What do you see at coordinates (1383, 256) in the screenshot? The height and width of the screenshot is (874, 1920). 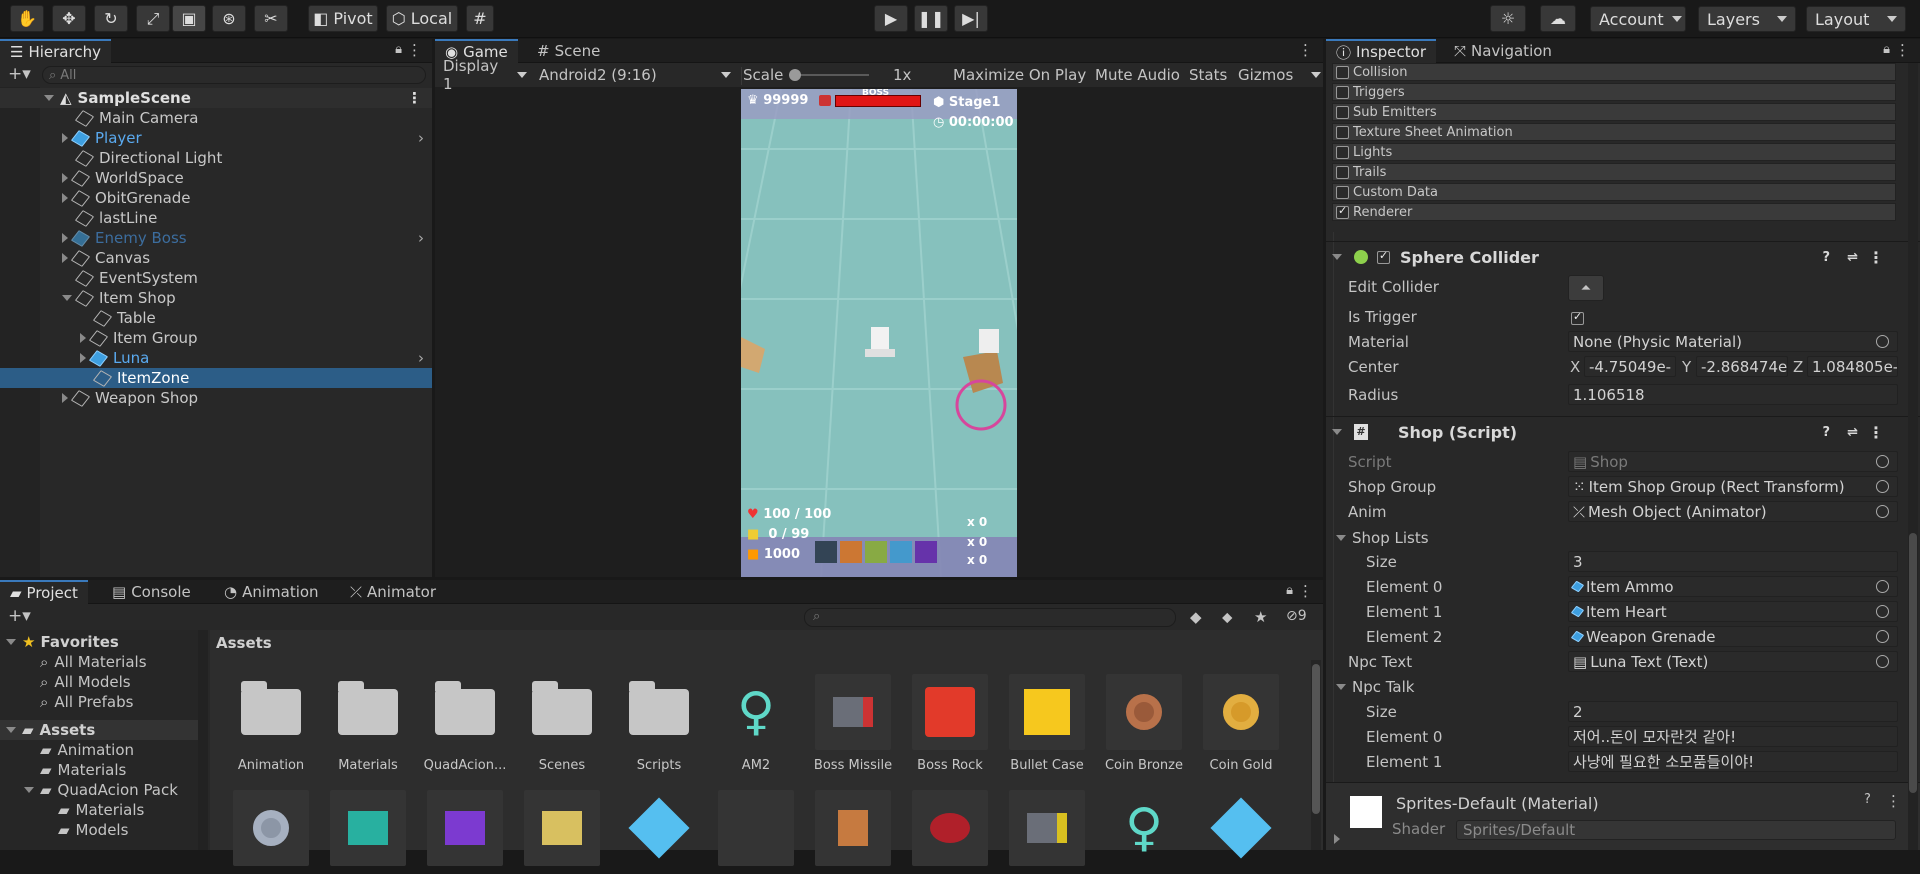 I see `component-enabled-checkbox` at bounding box center [1383, 256].